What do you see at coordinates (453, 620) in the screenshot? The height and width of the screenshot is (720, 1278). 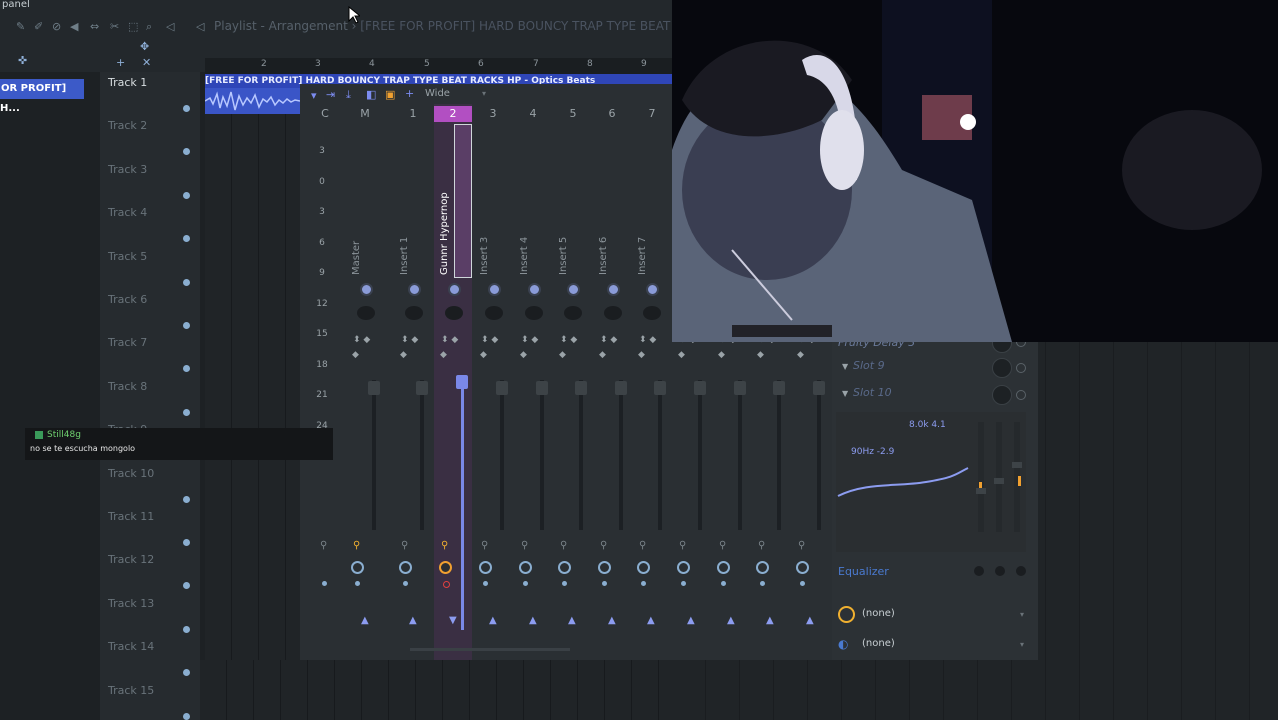 I see `send-arrow-icon: ▼` at bounding box center [453, 620].